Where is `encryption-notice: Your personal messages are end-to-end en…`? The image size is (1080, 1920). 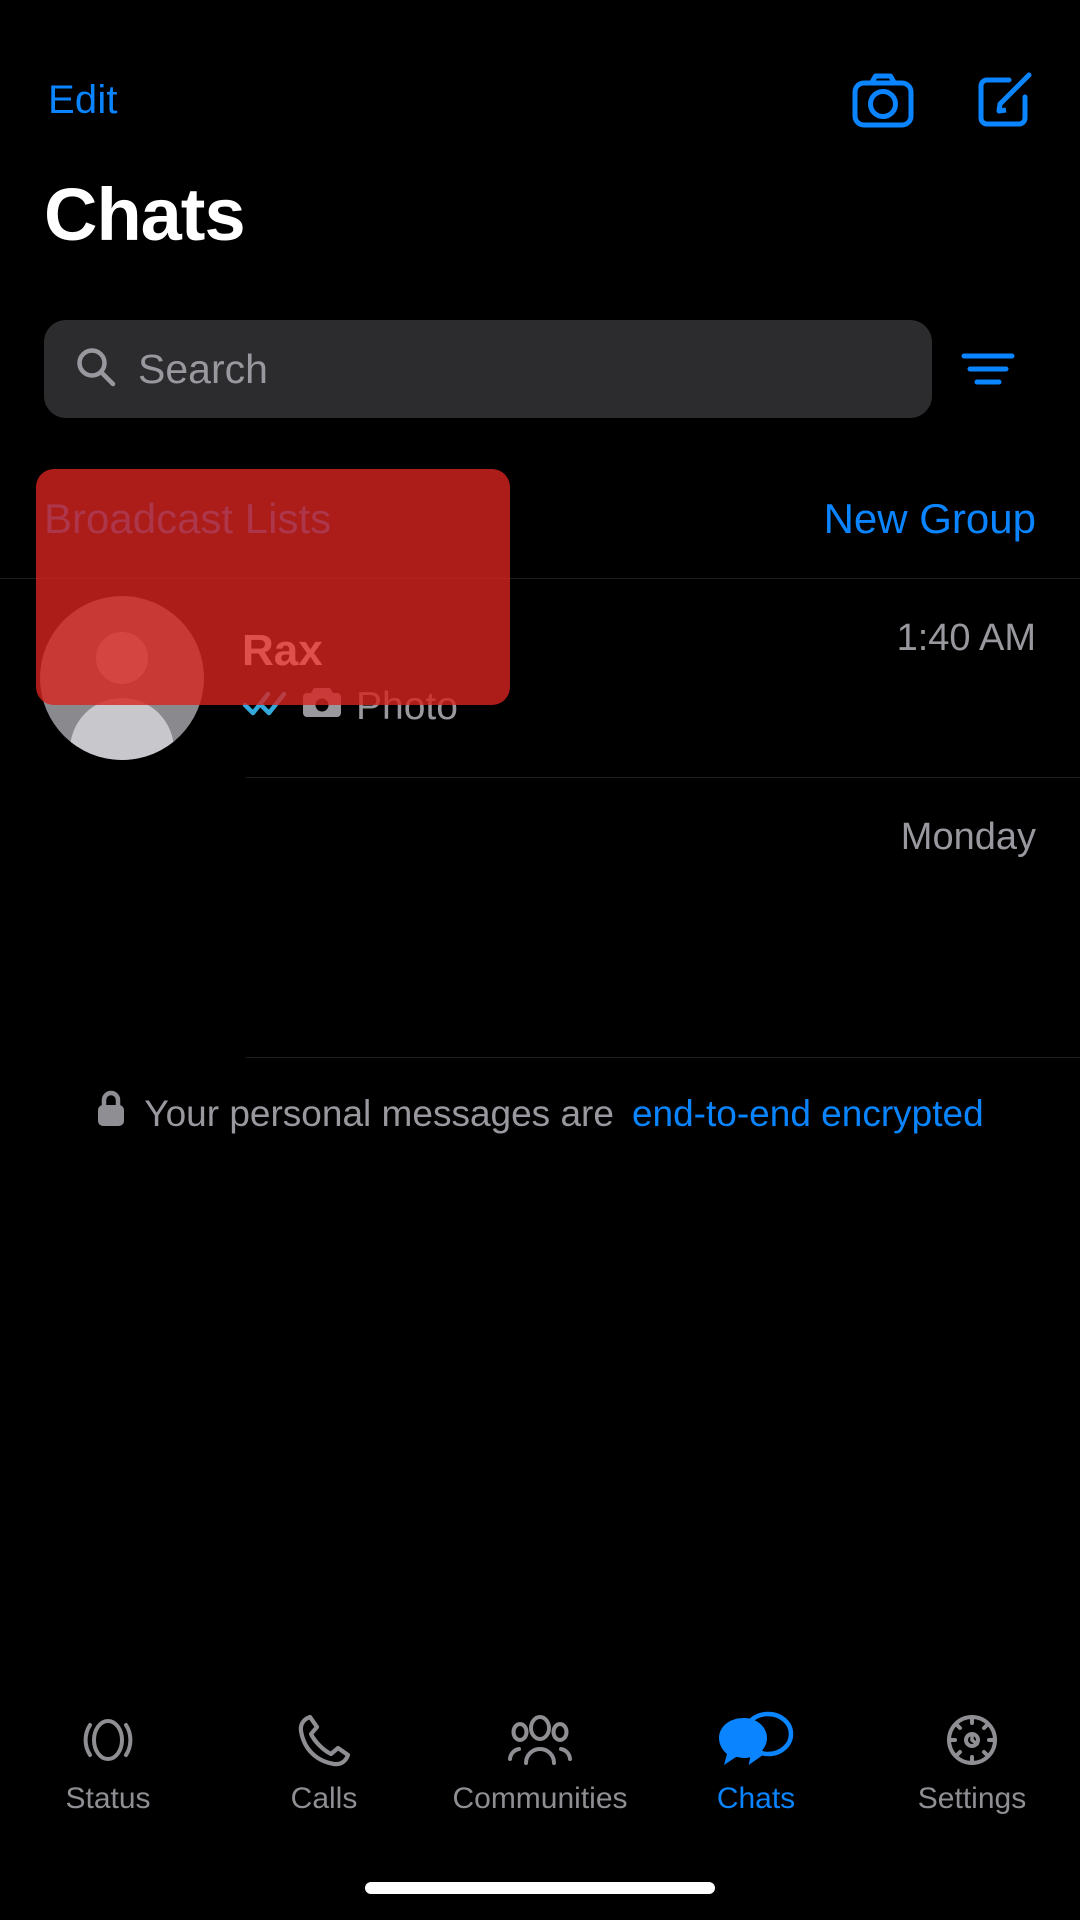
encryption-notice: Your personal messages are end-to-end en… is located at coordinates (540, 1113).